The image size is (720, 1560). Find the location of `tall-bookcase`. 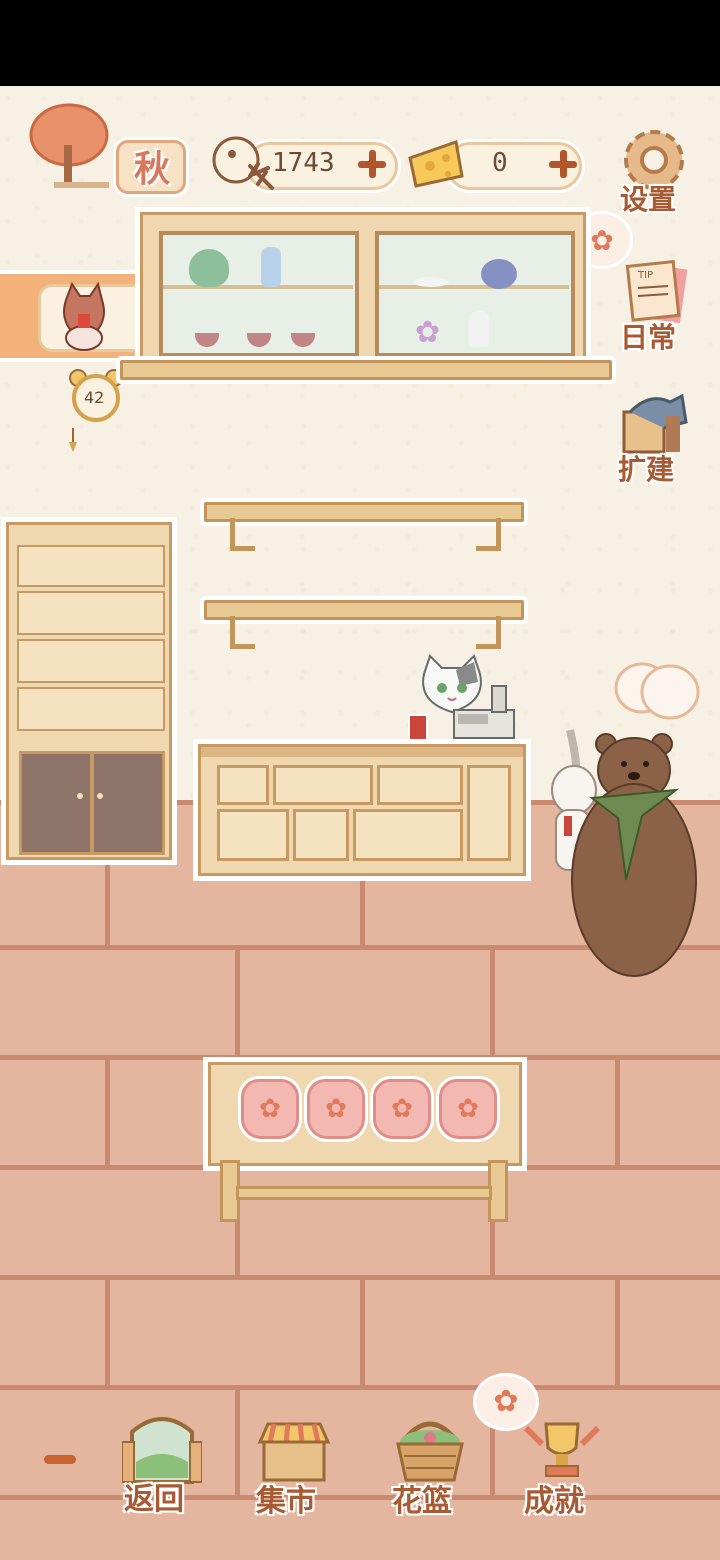

tall-bookcase is located at coordinates (89, 691).